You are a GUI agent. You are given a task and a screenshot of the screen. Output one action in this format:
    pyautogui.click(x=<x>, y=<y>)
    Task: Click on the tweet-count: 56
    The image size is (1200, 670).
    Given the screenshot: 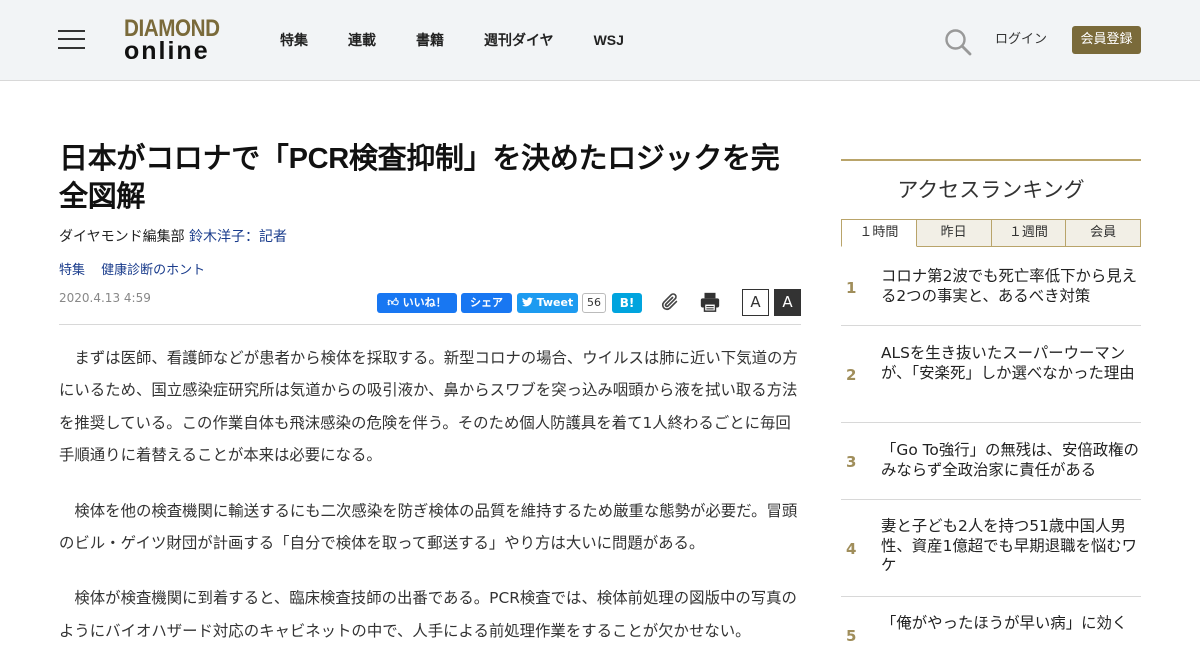 What is the action you would take?
    pyautogui.click(x=594, y=303)
    